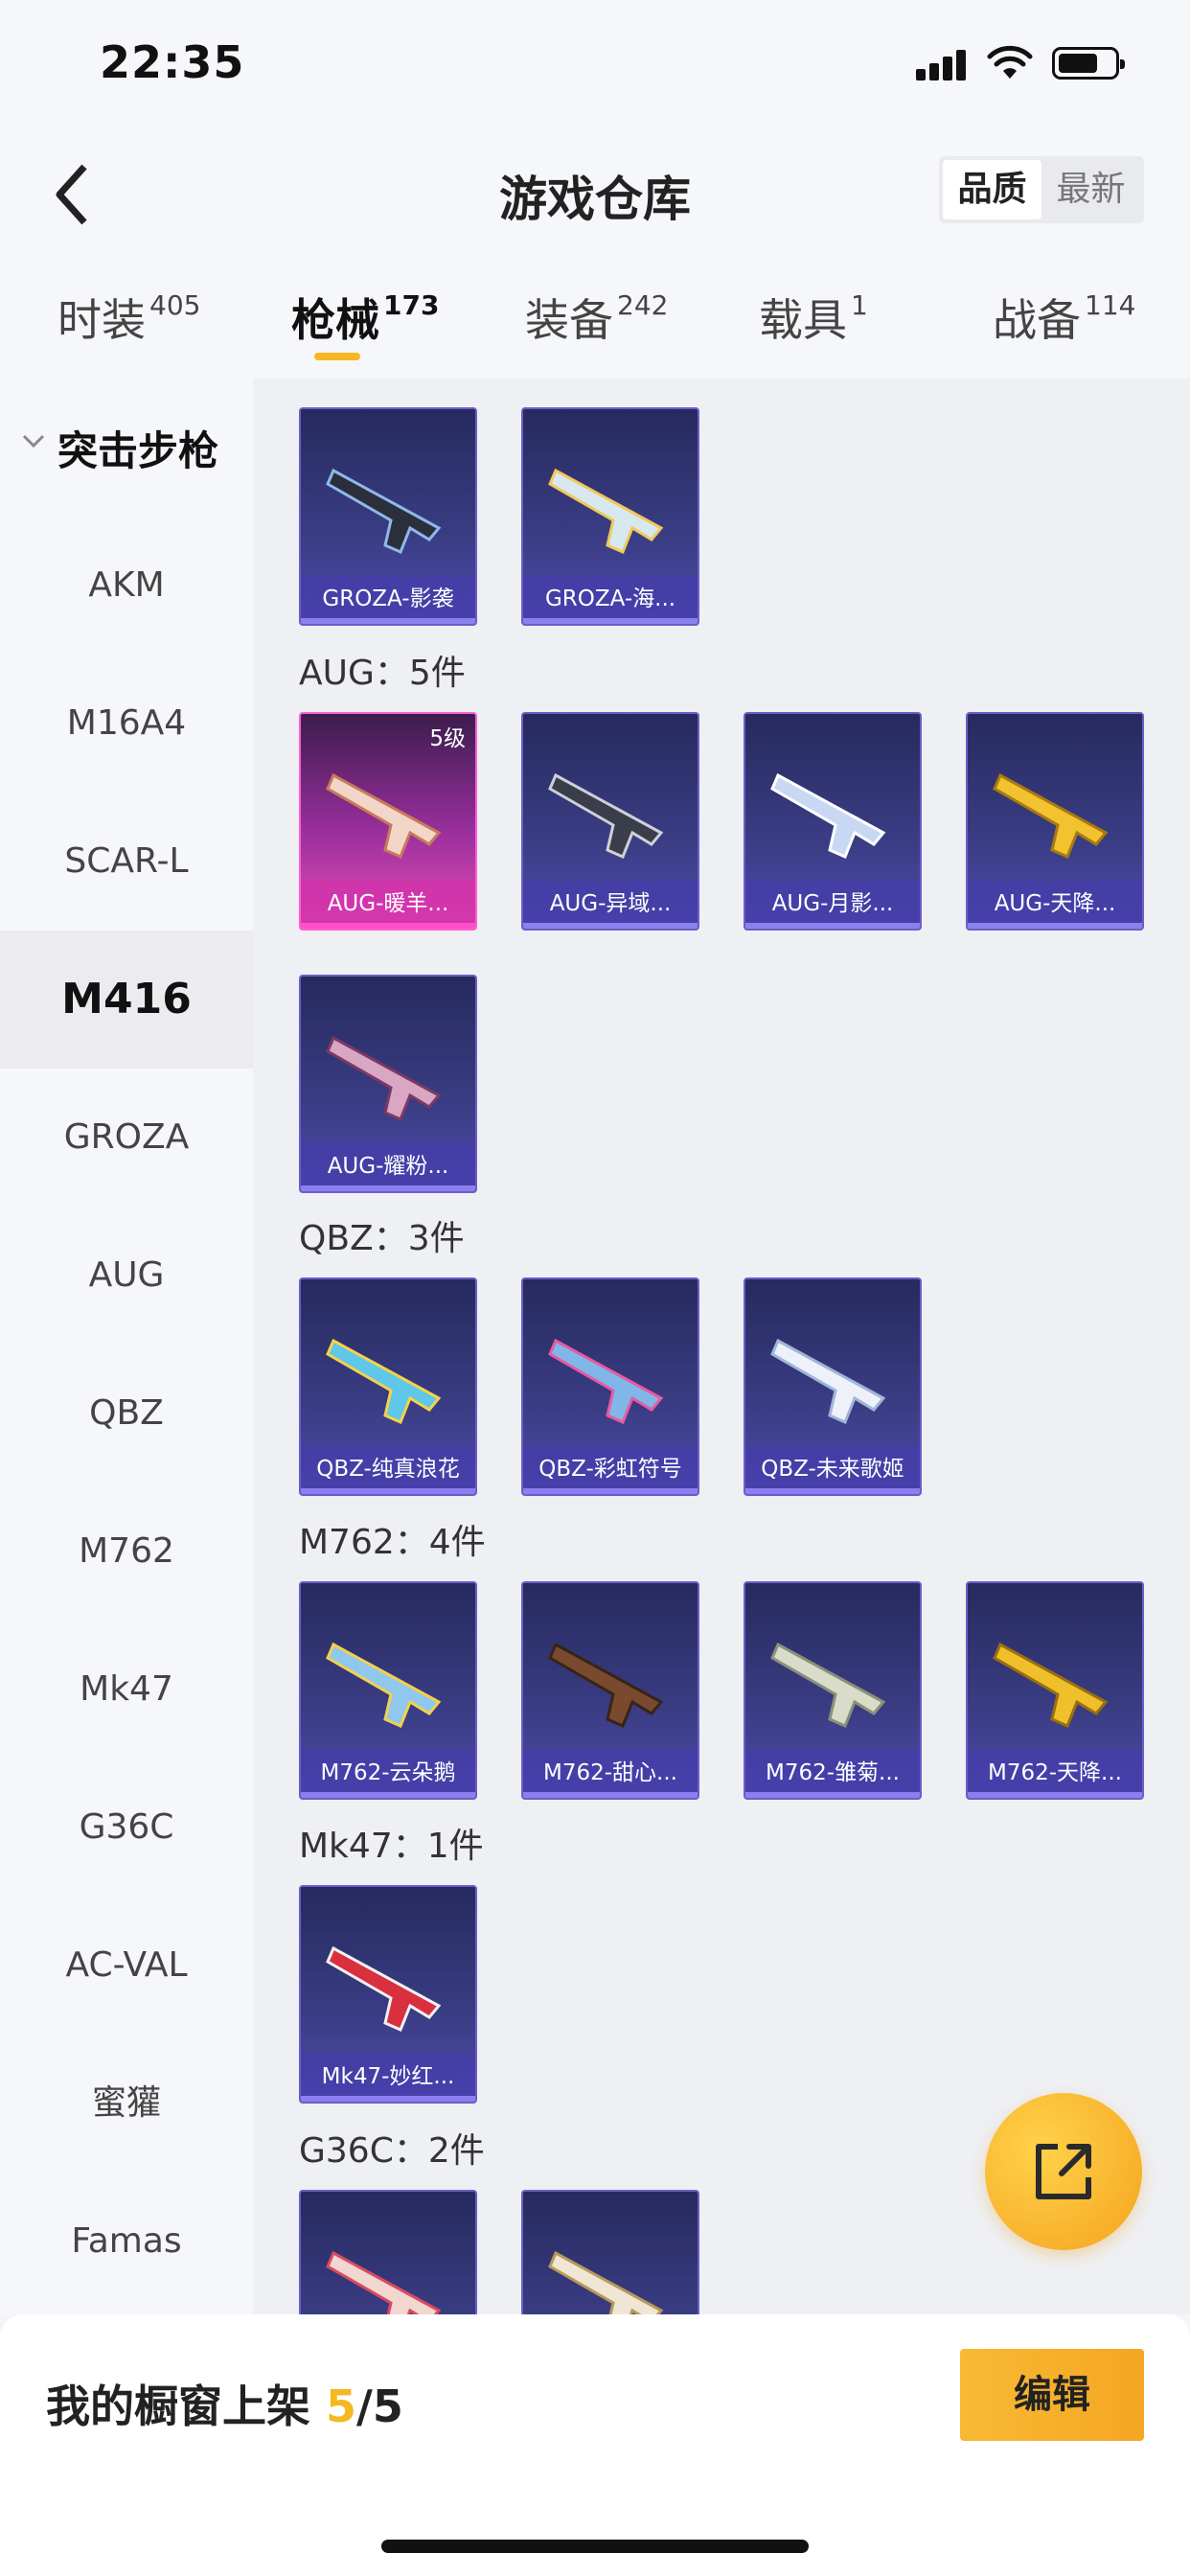  I want to click on level-badge: 5级, so click(448, 738).